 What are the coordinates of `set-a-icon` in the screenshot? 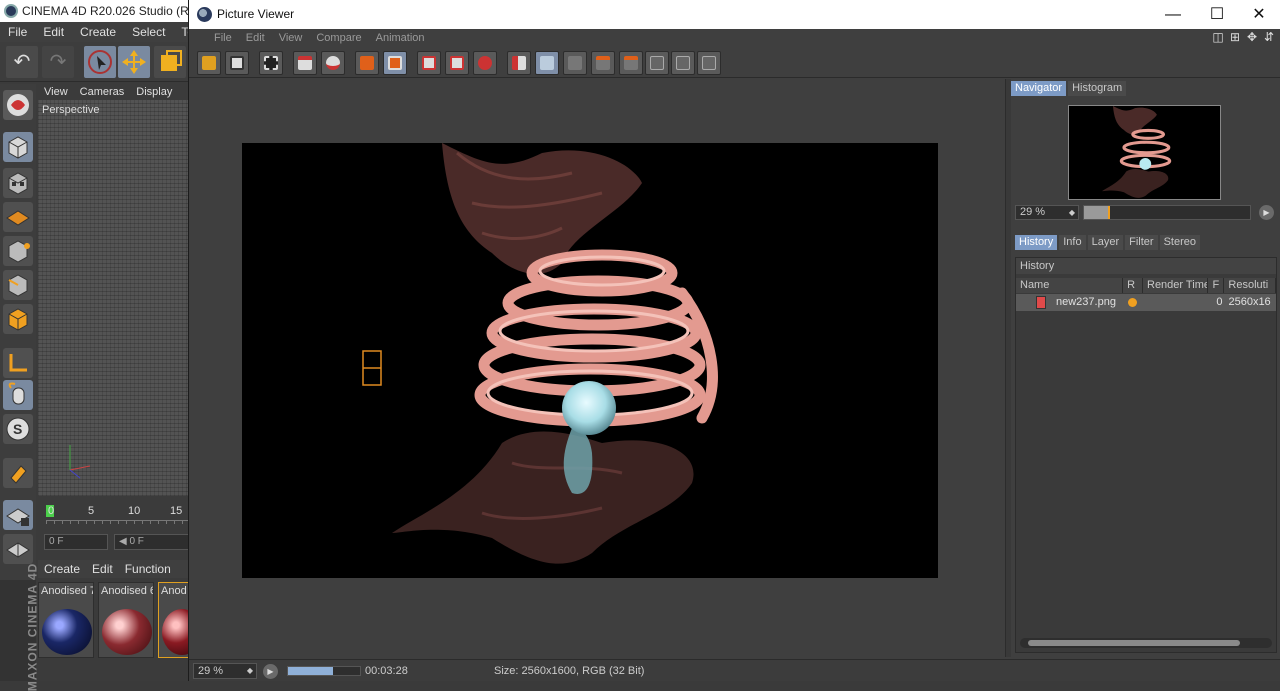 It's located at (603, 63).